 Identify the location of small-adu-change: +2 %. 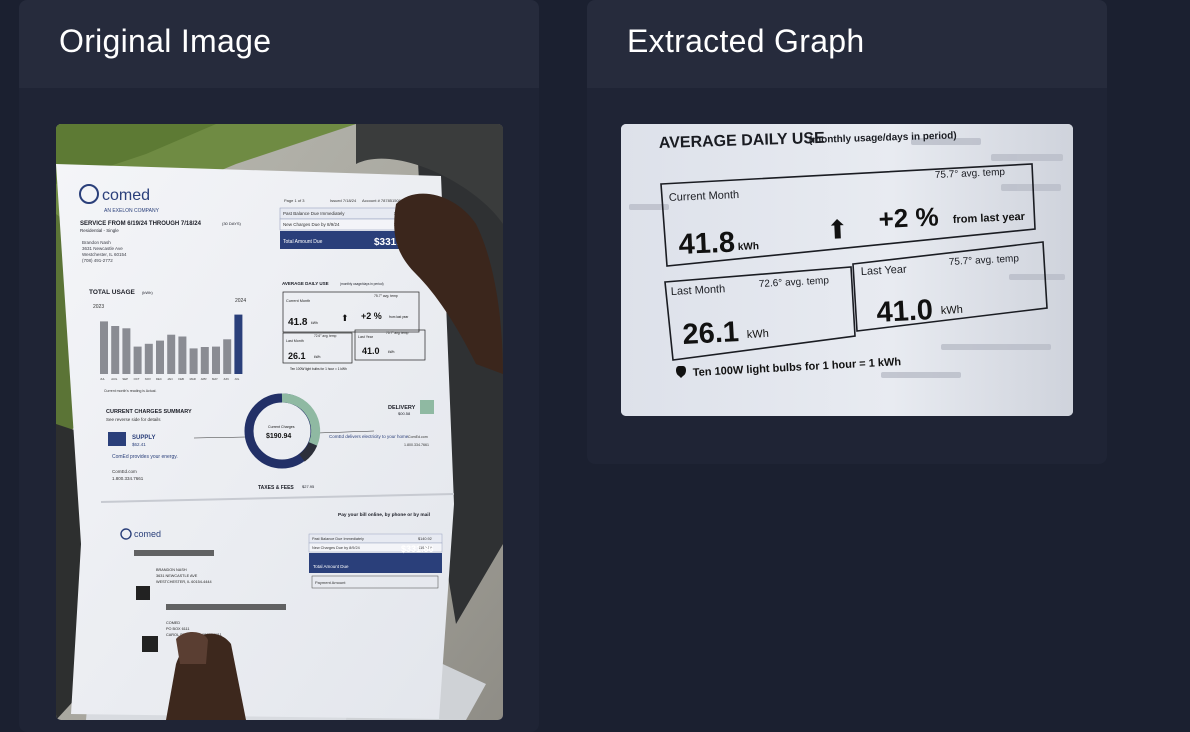
(371, 316).